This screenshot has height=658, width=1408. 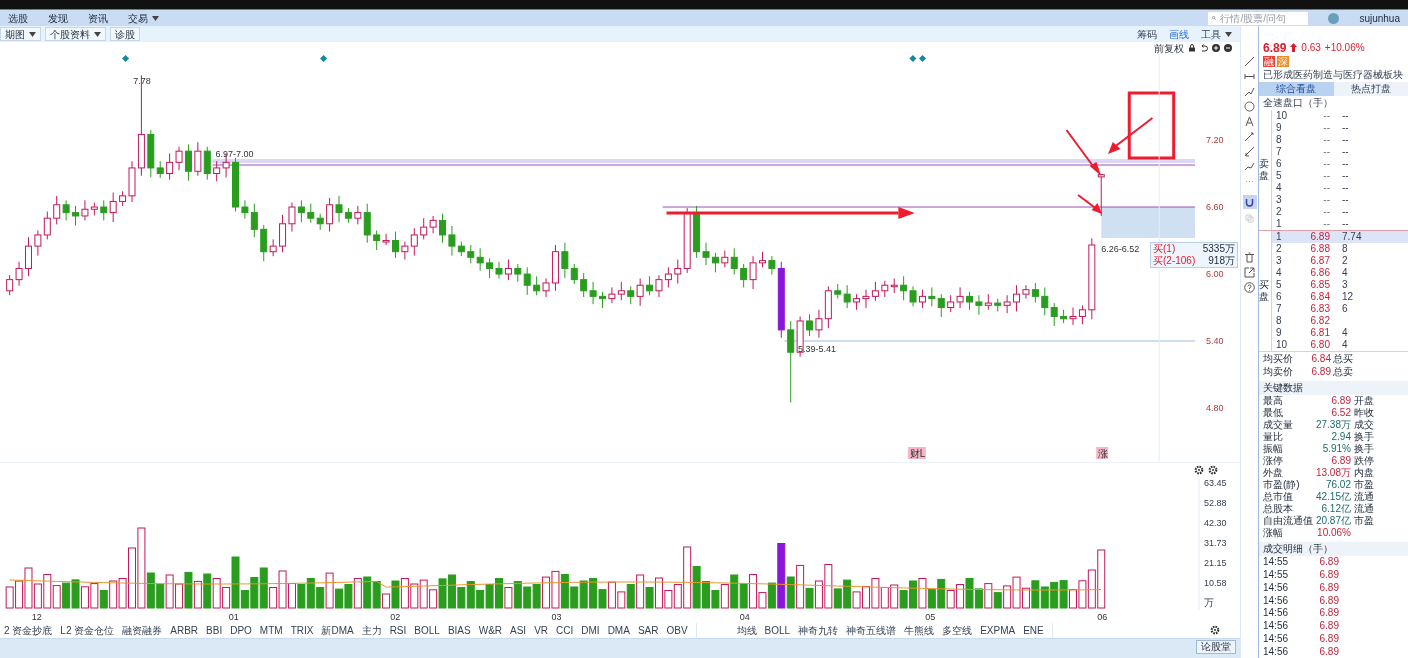 I want to click on trade-price: 6.89, so click(x=1328, y=626).